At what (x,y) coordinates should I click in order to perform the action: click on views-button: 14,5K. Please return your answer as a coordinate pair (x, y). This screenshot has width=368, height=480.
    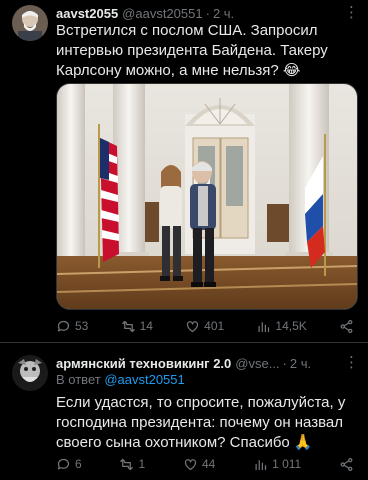
    Looking at the image, I should click on (281, 326).